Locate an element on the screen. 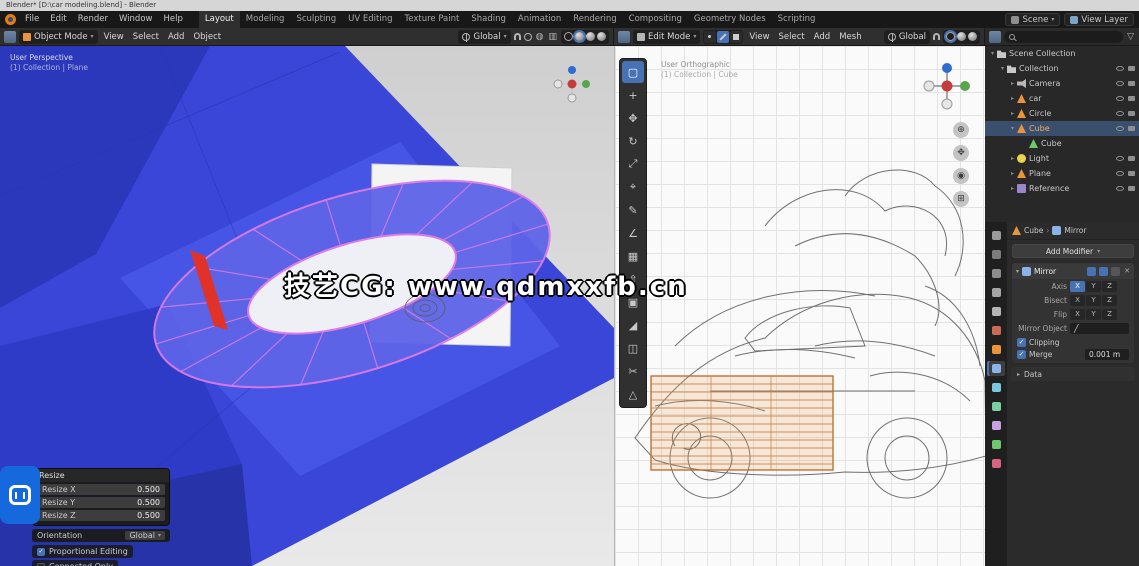  outliner-row-selected: ▾ Cube is located at coordinates (1062, 128).